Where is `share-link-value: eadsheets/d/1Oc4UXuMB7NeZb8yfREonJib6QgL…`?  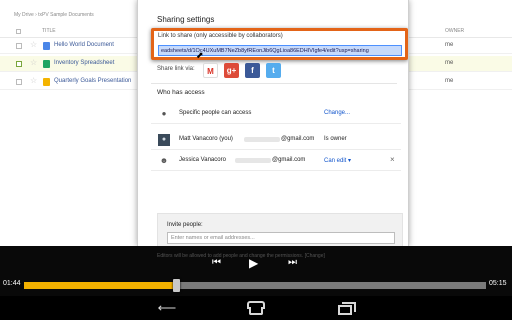
share-link-value: eadsheets/d/1Oc4UXuMB7NeZb8yfREonJib6QgL… is located at coordinates (265, 51).